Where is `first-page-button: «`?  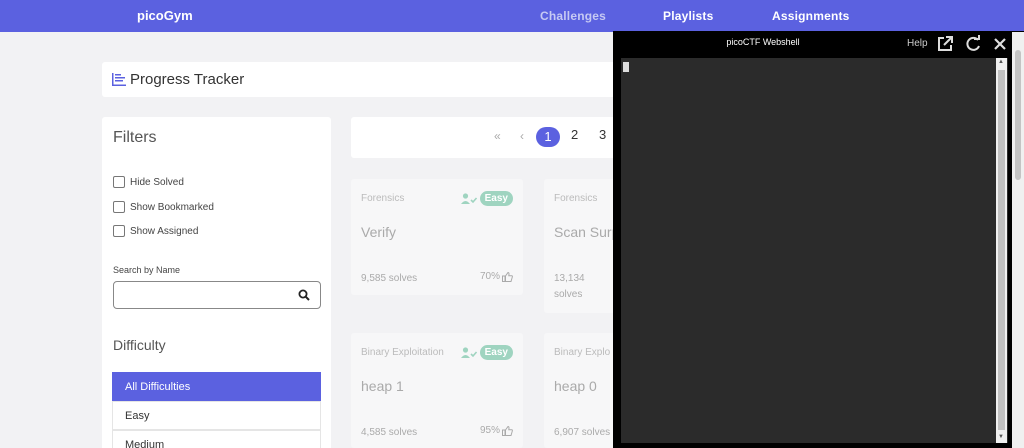 first-page-button: « is located at coordinates (497, 136).